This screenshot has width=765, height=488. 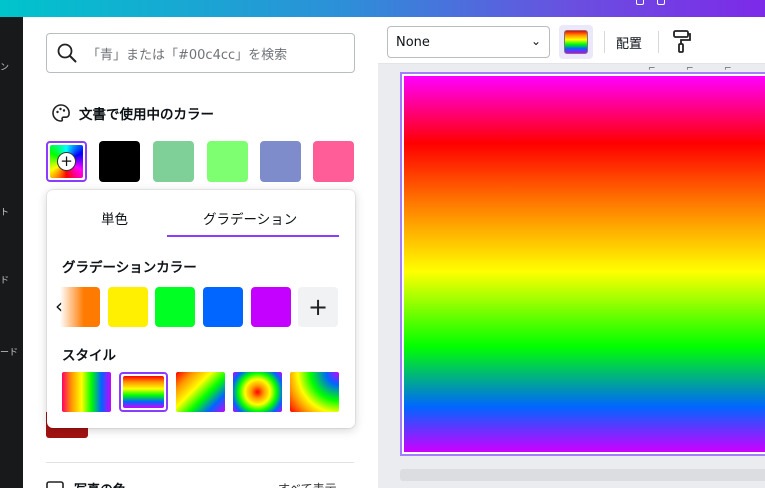 I want to click on color-button, so click(x=576, y=42).